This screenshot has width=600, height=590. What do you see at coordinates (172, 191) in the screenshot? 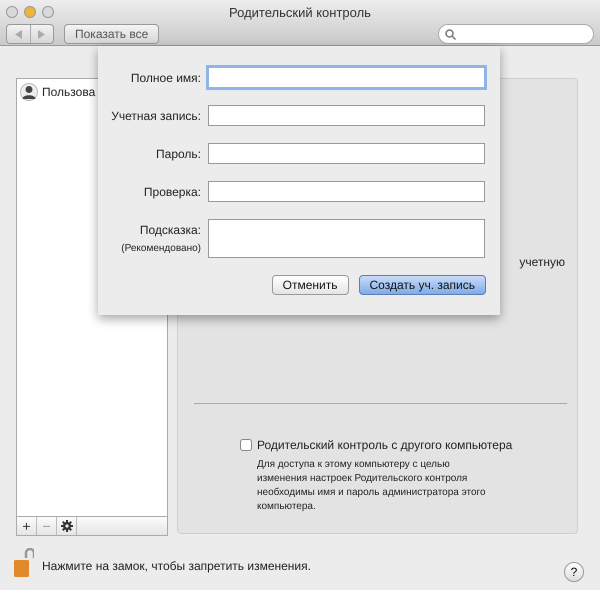
I see `field-label: Проверка:` at bounding box center [172, 191].